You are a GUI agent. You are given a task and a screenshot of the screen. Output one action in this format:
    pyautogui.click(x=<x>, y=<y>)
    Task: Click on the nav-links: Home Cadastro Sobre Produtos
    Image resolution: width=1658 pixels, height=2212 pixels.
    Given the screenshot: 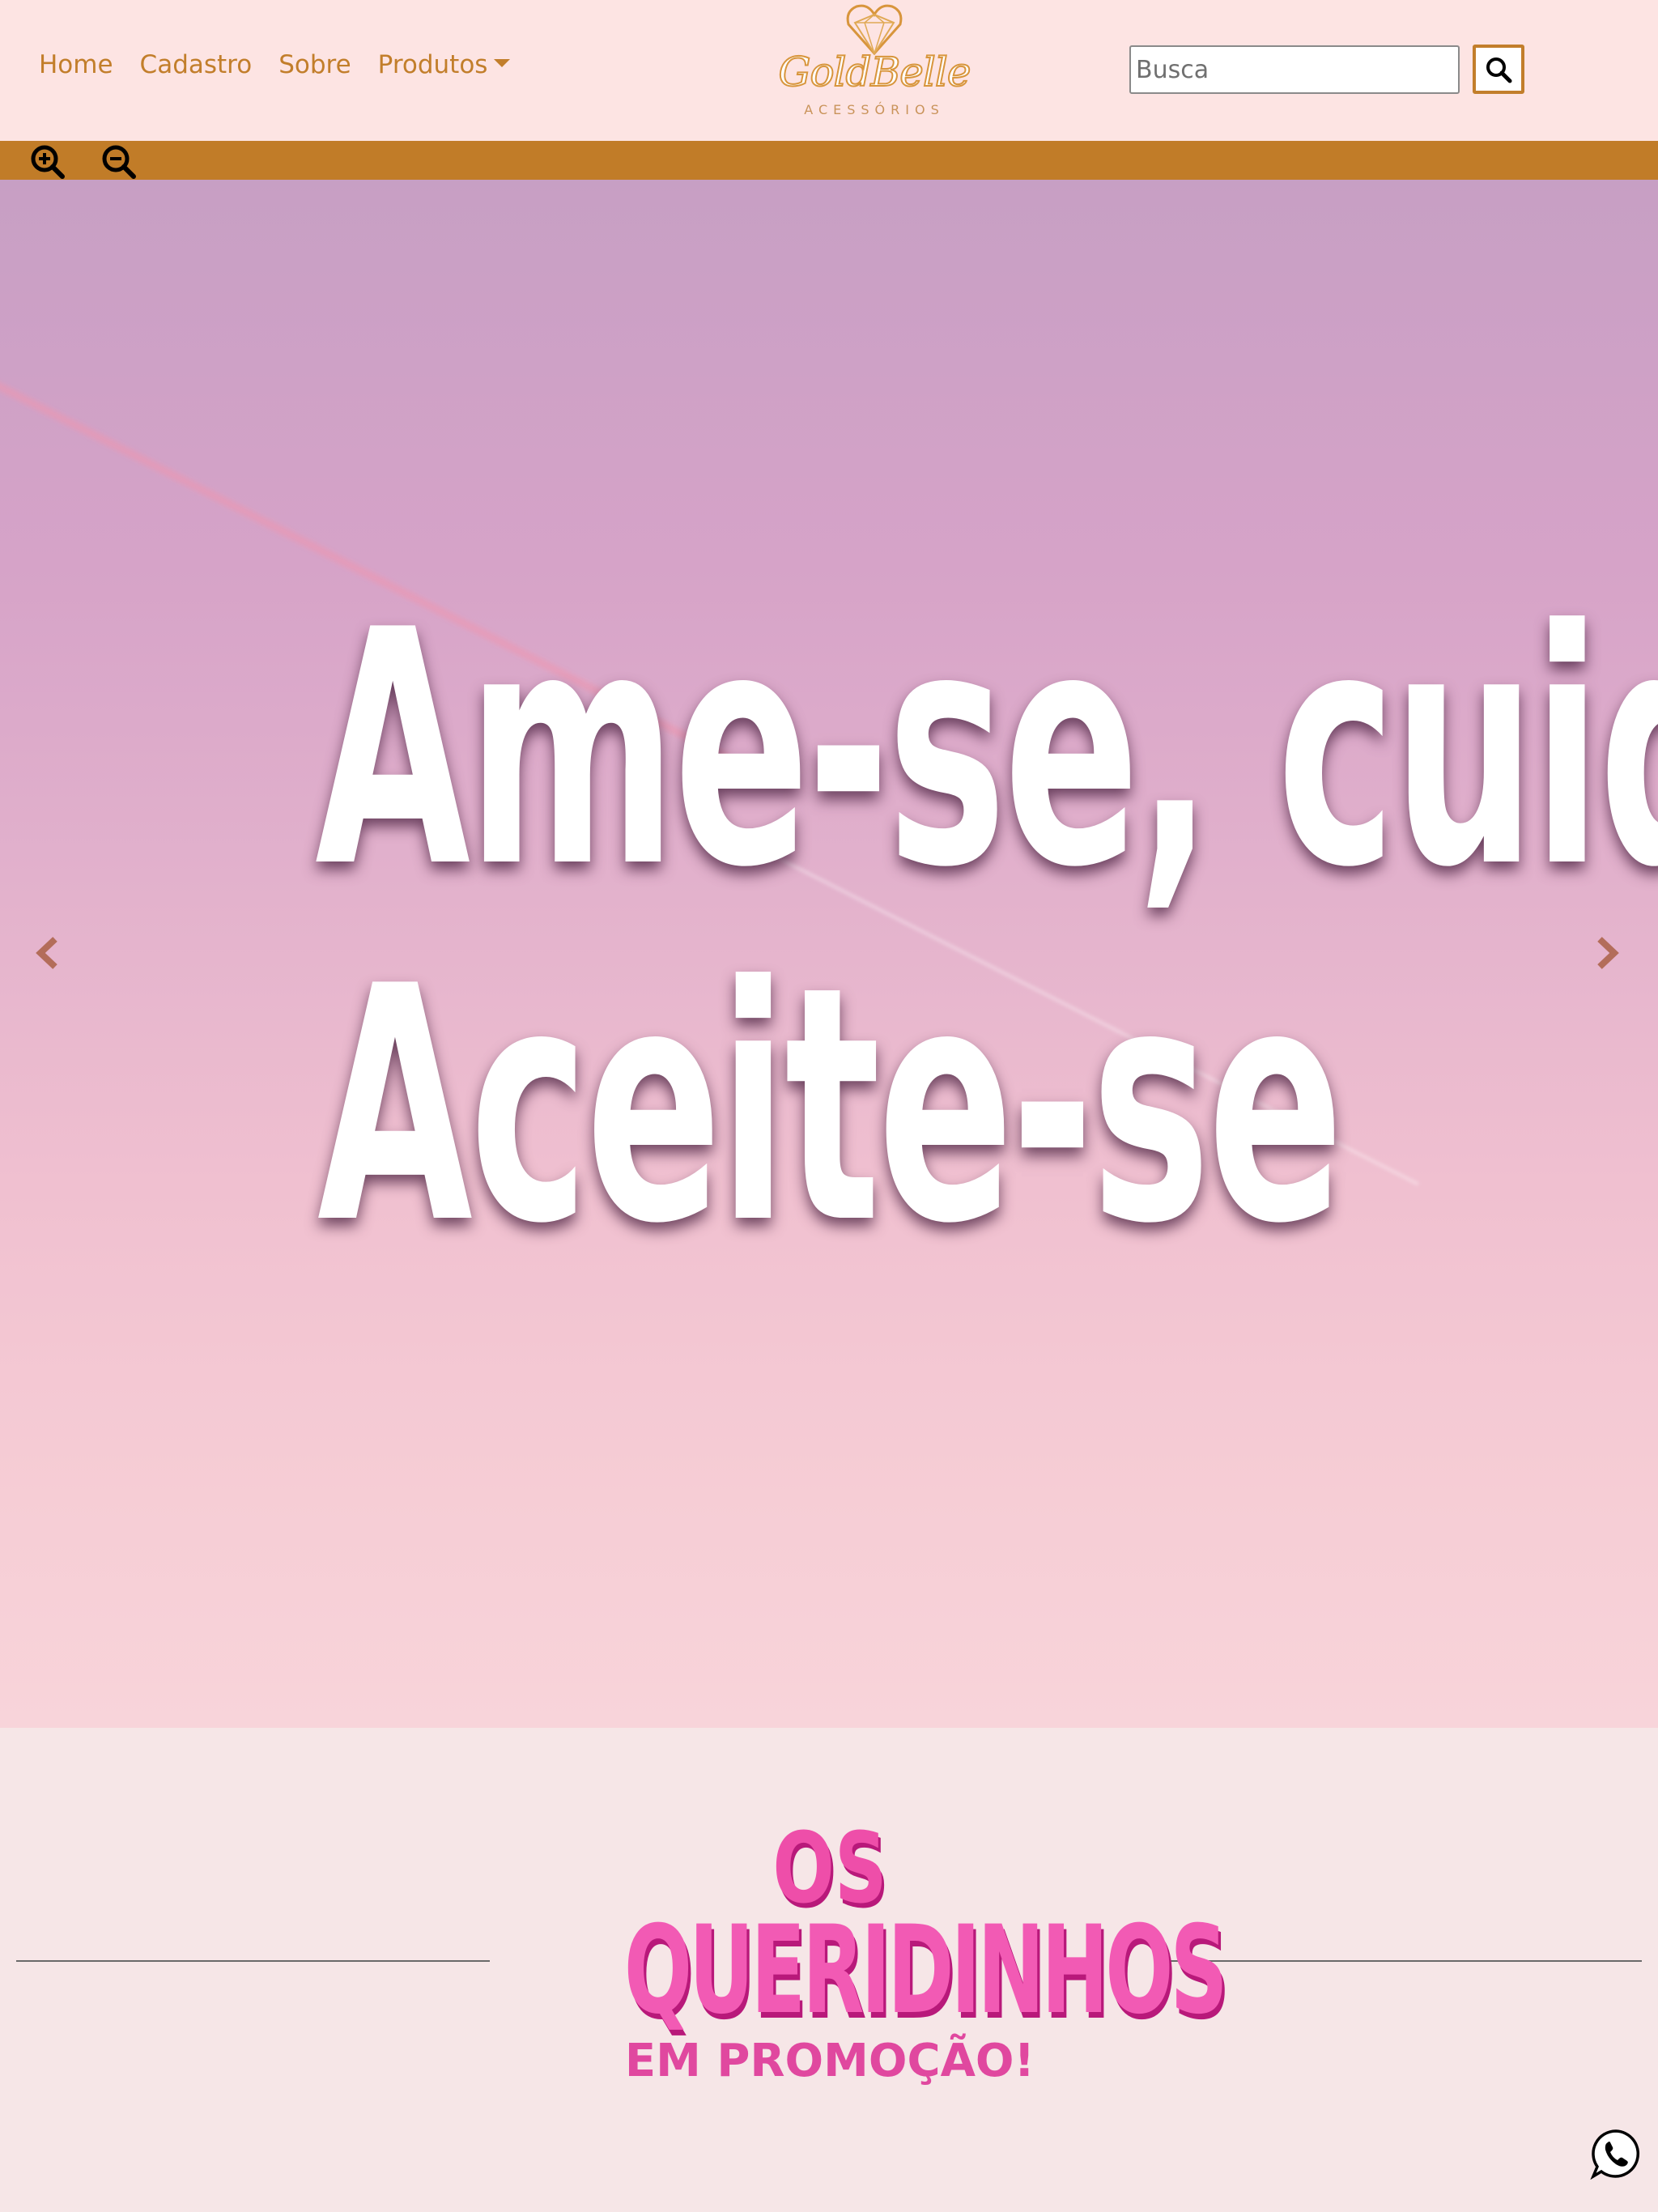 What is the action you would take?
    pyautogui.click(x=288, y=64)
    